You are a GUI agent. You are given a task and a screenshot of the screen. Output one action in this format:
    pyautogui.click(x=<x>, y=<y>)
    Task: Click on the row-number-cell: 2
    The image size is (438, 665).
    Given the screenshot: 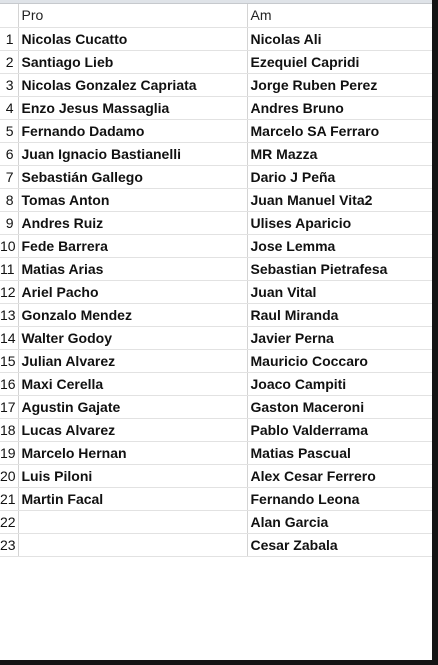 What is the action you would take?
    pyautogui.click(x=9, y=62)
    